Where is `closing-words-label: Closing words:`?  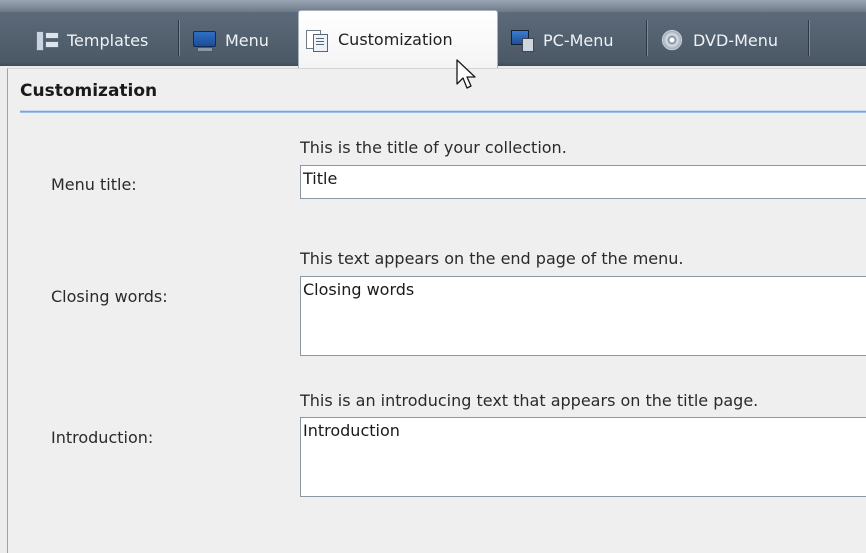
closing-words-label: Closing words: is located at coordinates (109, 296).